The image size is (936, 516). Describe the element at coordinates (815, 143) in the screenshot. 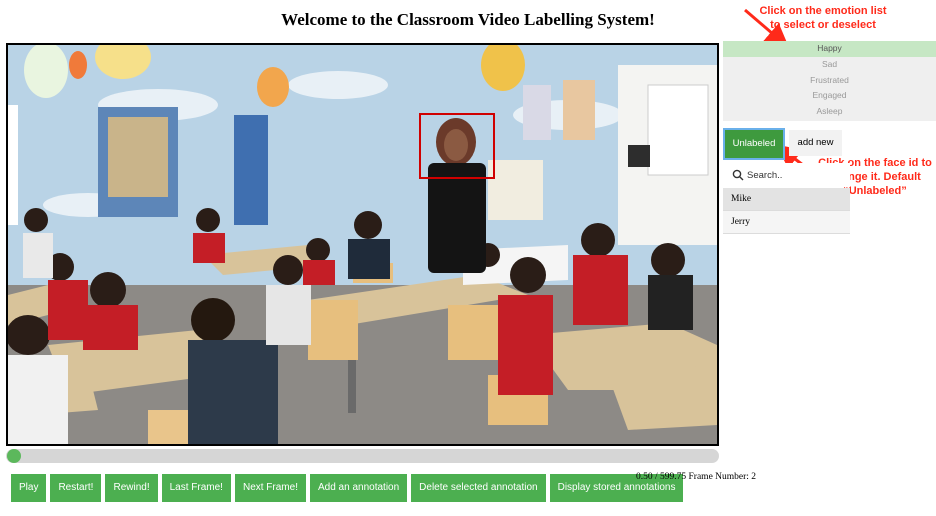

I see `add-new-button: add new` at that location.